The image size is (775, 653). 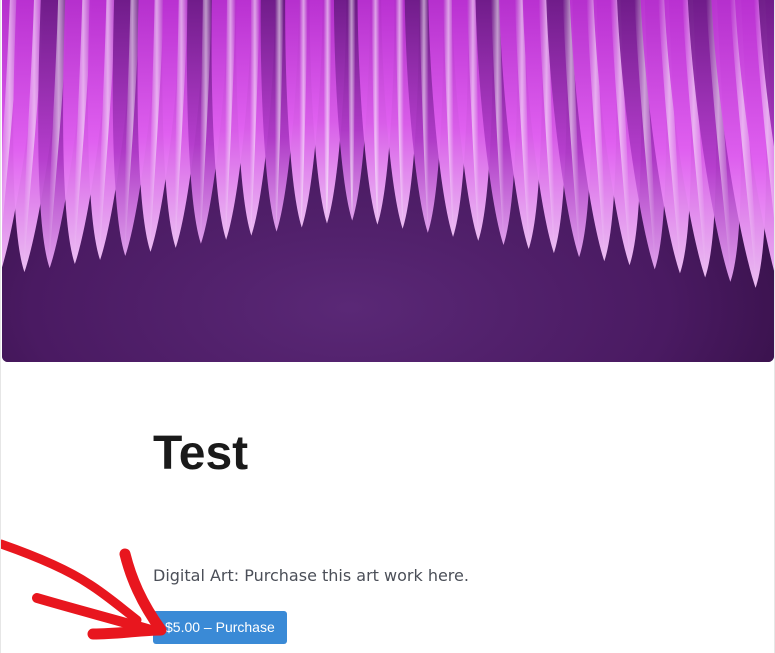 I want to click on post-title: Test, so click(x=201, y=453).